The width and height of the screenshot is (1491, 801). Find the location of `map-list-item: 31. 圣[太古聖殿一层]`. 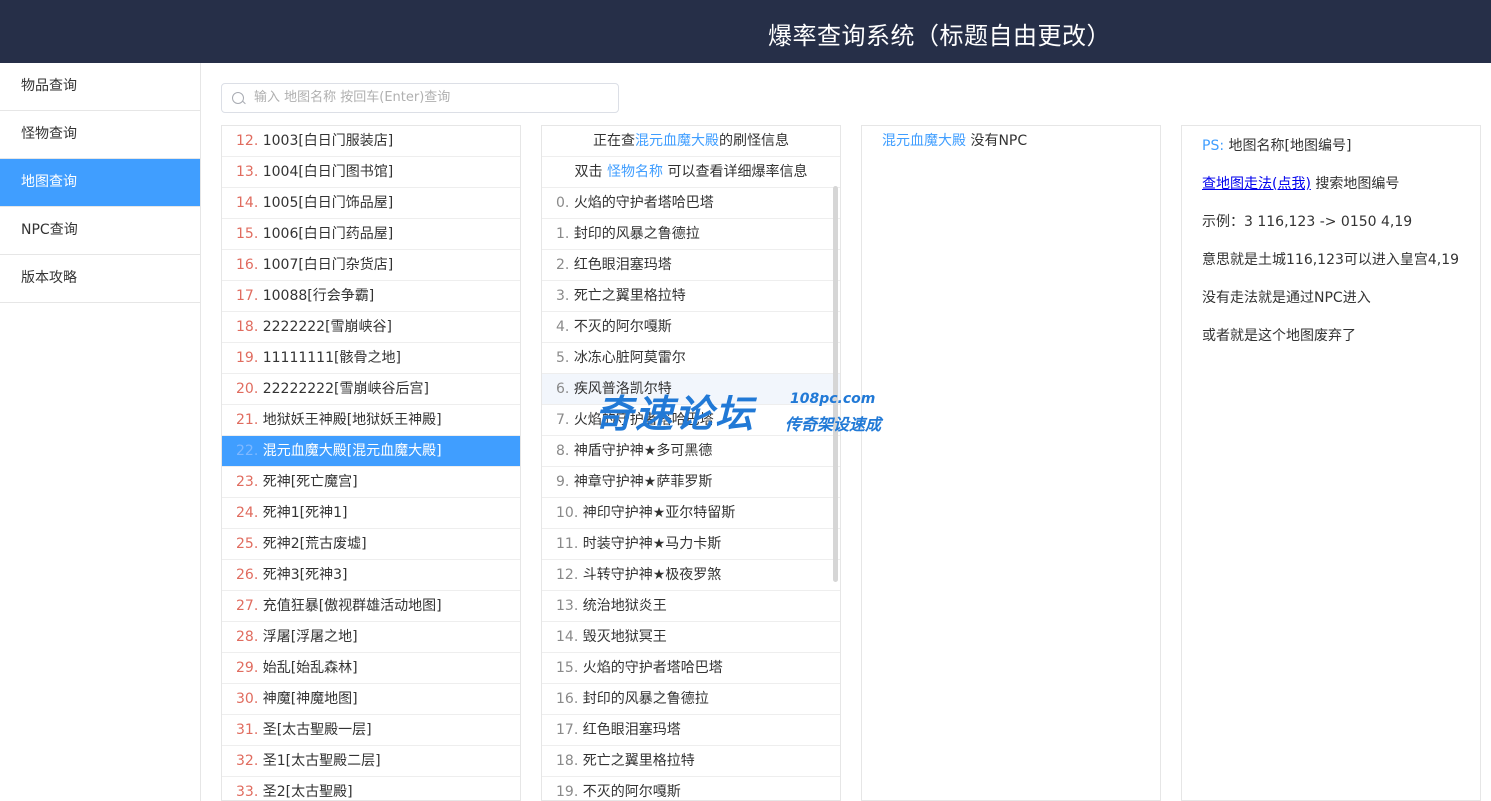

map-list-item: 31. 圣[太古聖殿一层] is located at coordinates (371, 730).